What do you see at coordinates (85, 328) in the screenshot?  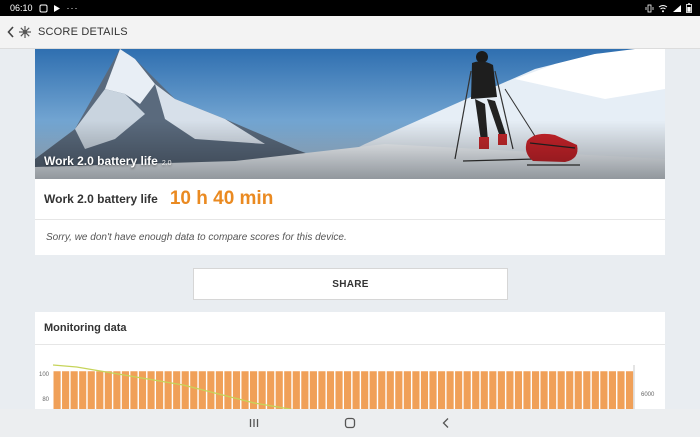 I see `monitoring-title: Monitoring data` at bounding box center [85, 328].